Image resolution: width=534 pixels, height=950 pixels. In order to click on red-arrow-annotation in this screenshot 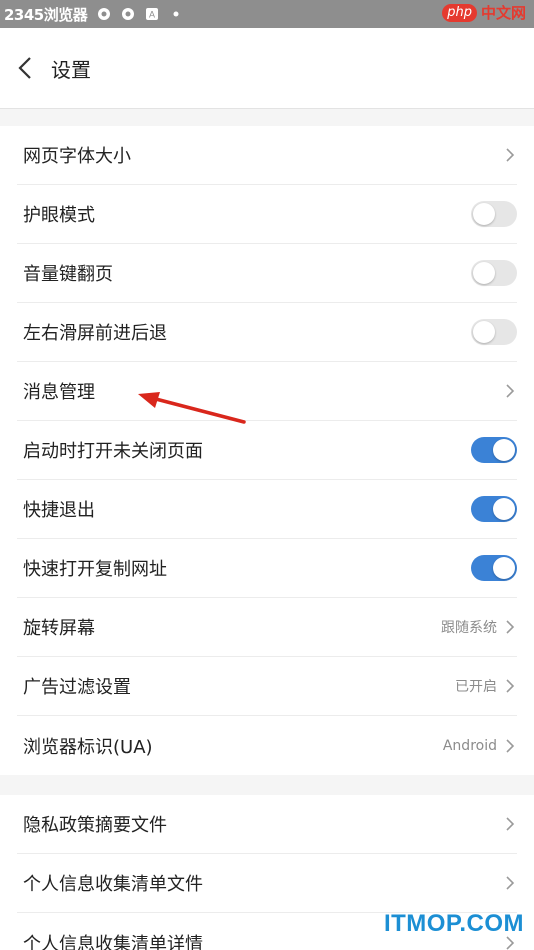, I will do `click(192, 408)`.